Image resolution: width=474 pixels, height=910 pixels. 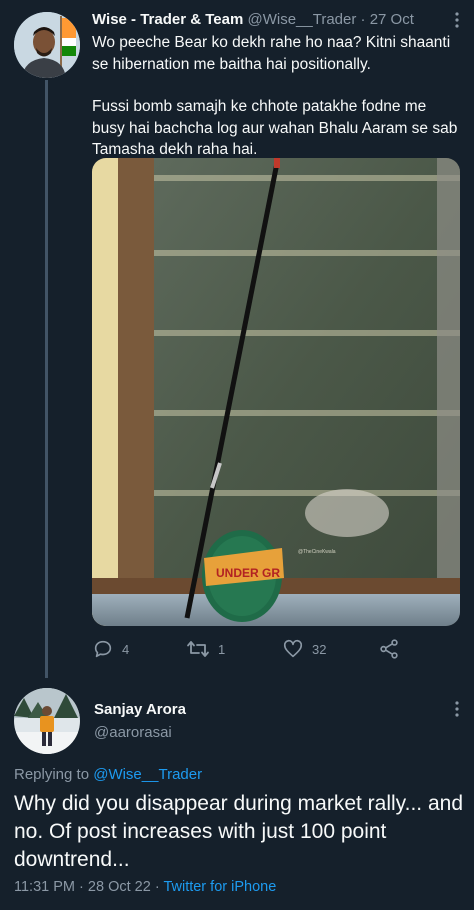 I want to click on retweet-icon, so click(x=198, y=649).